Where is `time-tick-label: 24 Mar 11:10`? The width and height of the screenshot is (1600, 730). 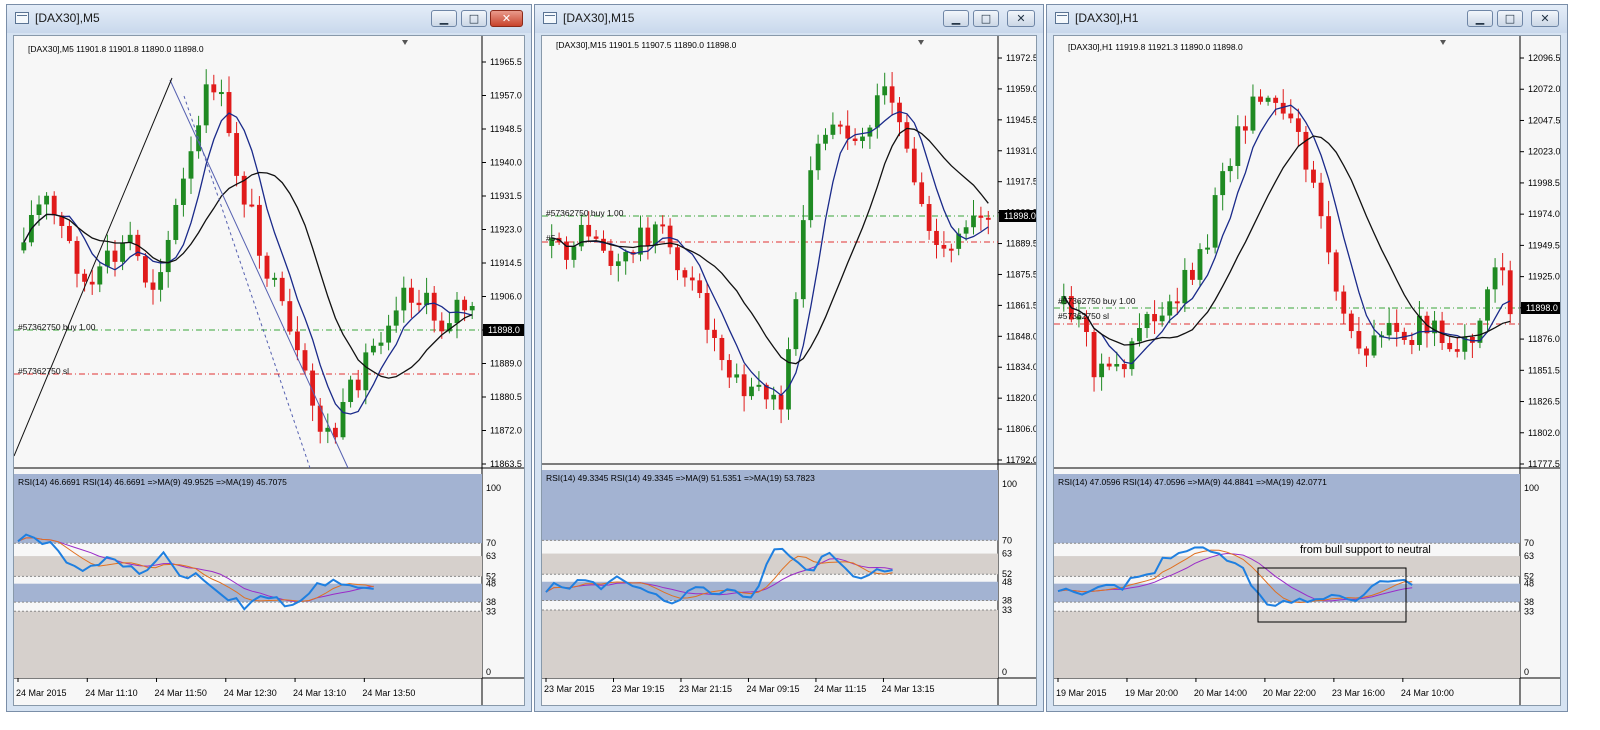
time-tick-label: 24 Mar 11:10 is located at coordinates (111, 693).